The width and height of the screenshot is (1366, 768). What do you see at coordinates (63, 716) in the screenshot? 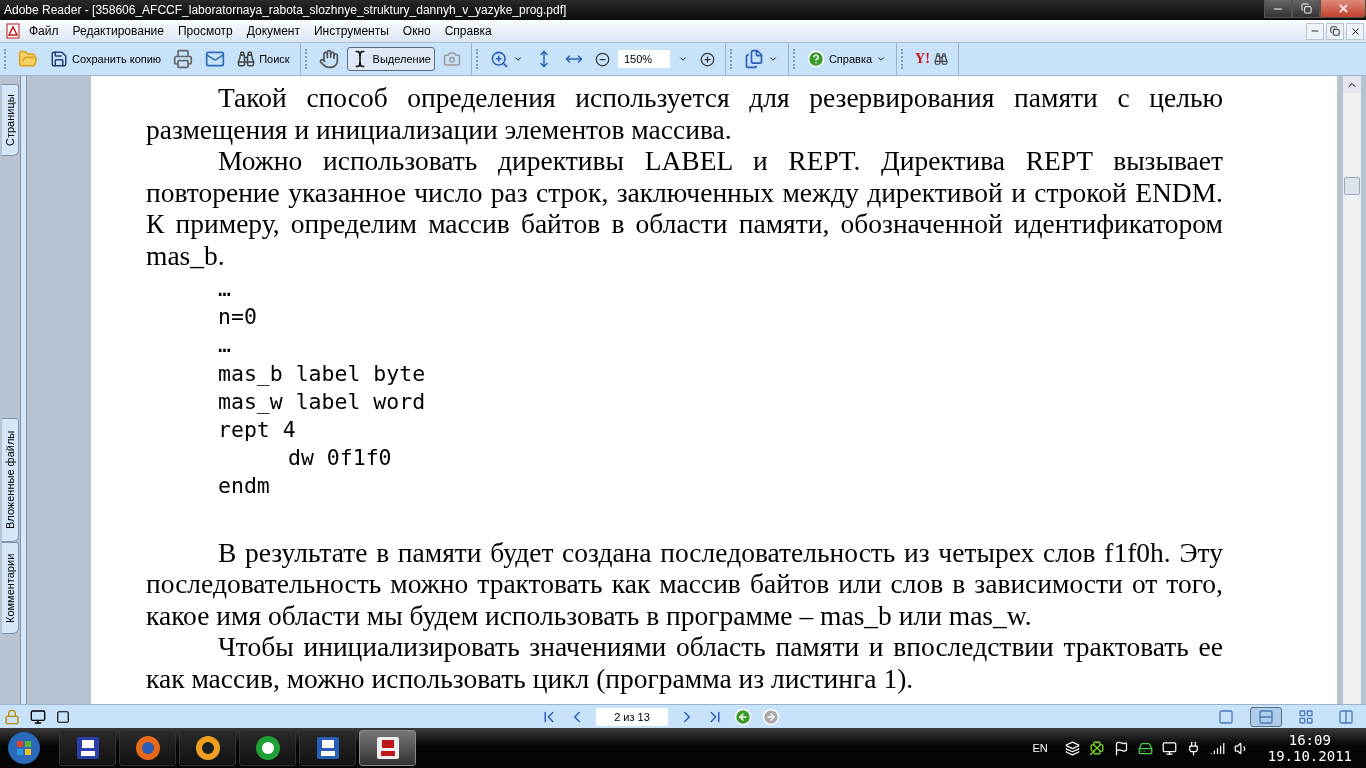
I see `page-button` at bounding box center [63, 716].